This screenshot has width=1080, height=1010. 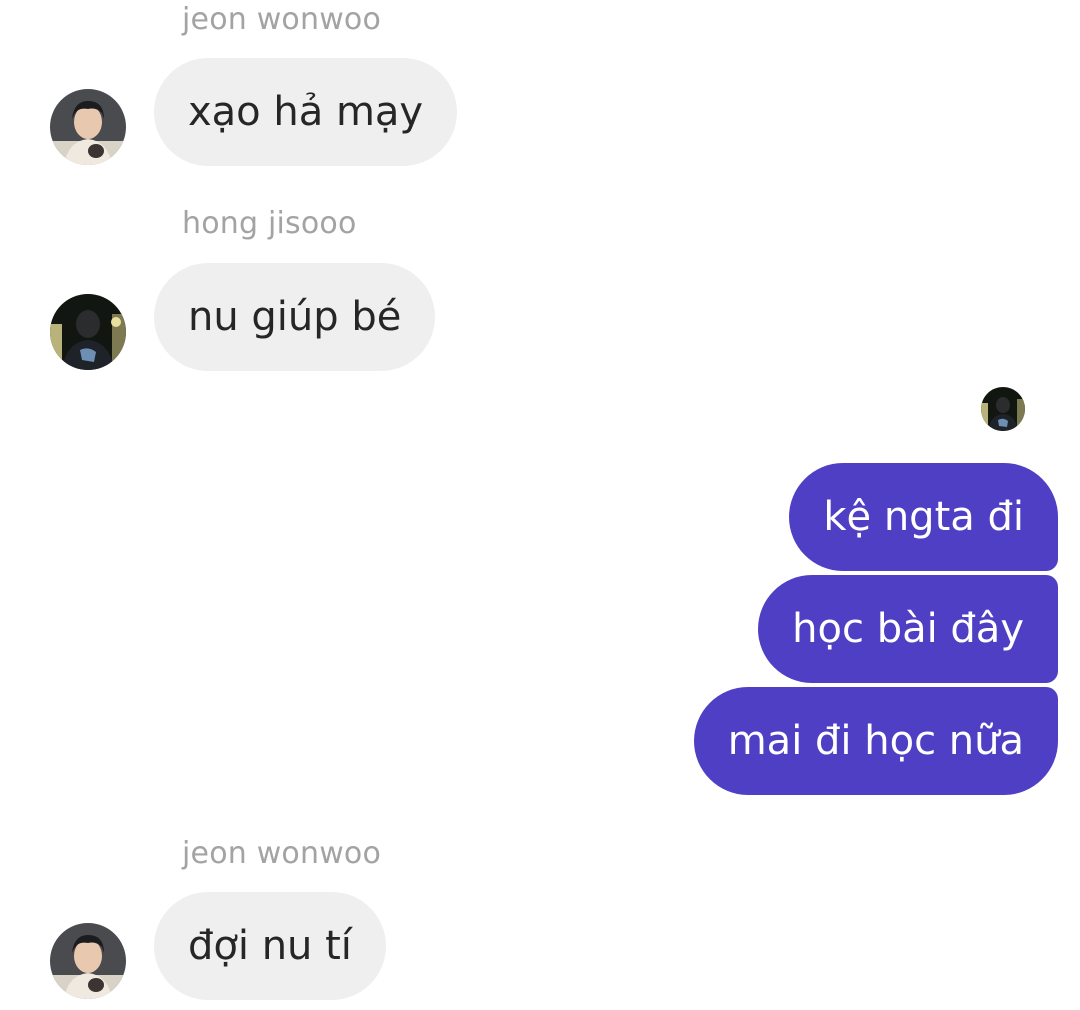 What do you see at coordinates (908, 629) in the screenshot?
I see `outgoing-message-bubble: học bài đây` at bounding box center [908, 629].